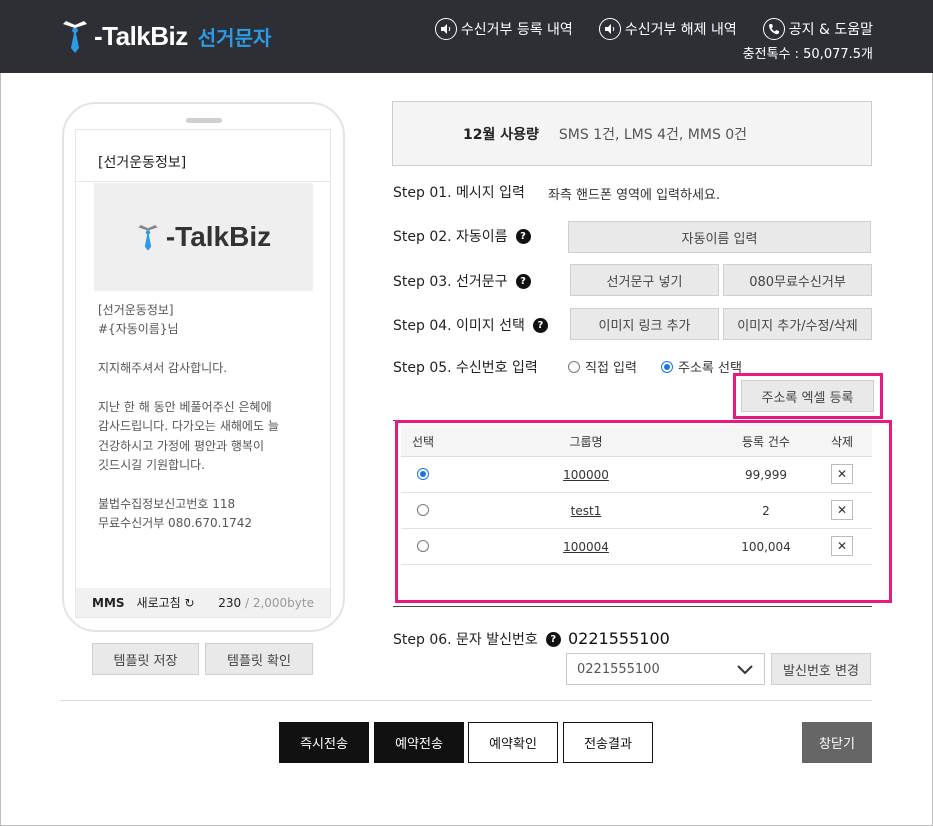 The image size is (933, 826). I want to click on step-02-label: Step 02. 자동이름 ?, so click(462, 236).